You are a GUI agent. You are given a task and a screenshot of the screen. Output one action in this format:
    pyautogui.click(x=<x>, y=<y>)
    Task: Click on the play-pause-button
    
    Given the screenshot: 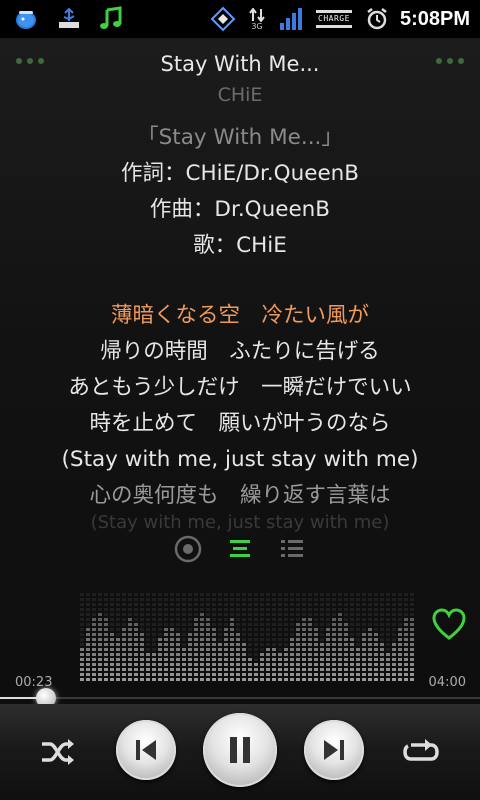 What is the action you would take?
    pyautogui.click(x=240, y=750)
    